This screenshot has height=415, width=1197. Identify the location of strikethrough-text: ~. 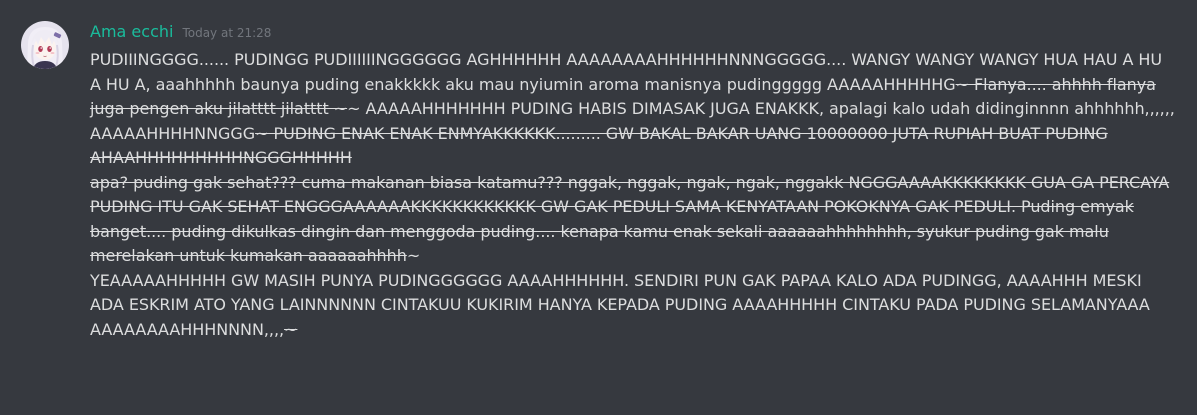
(291, 329).